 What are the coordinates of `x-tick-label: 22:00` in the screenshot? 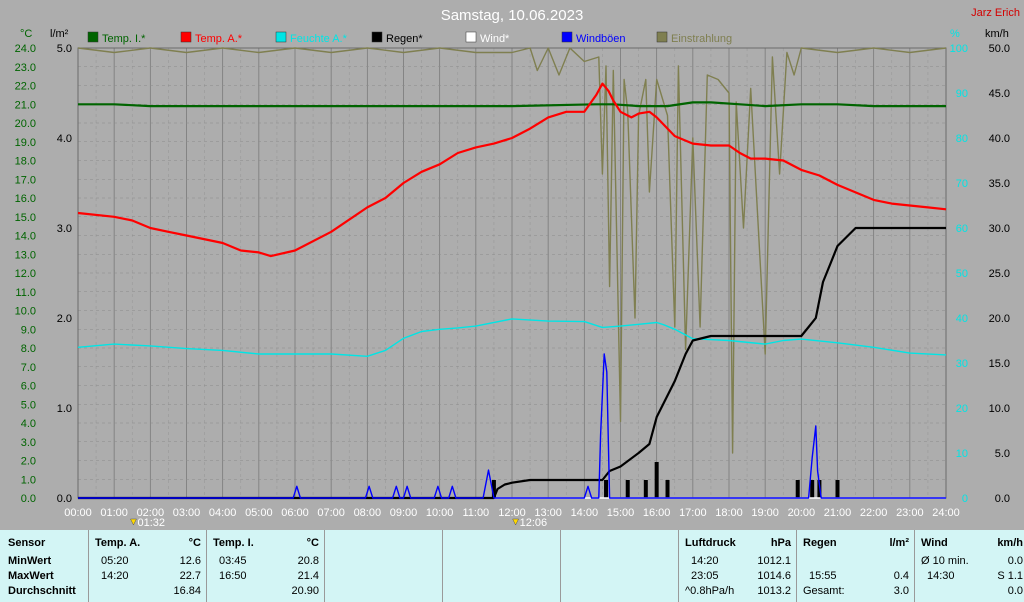 It's located at (874, 513).